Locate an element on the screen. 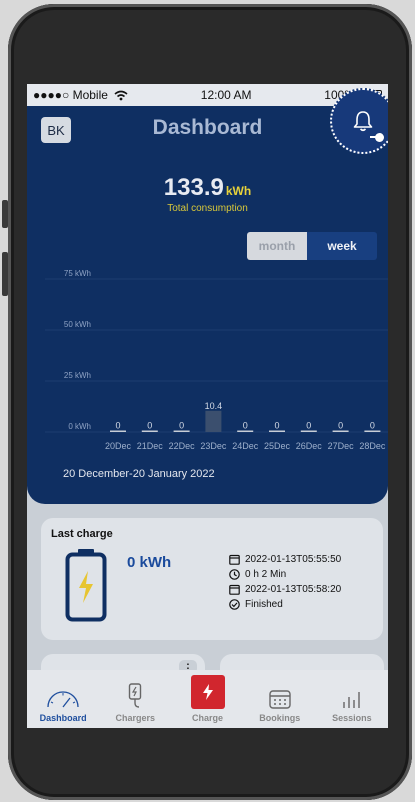  notification-button is located at coordinates (359, 121).